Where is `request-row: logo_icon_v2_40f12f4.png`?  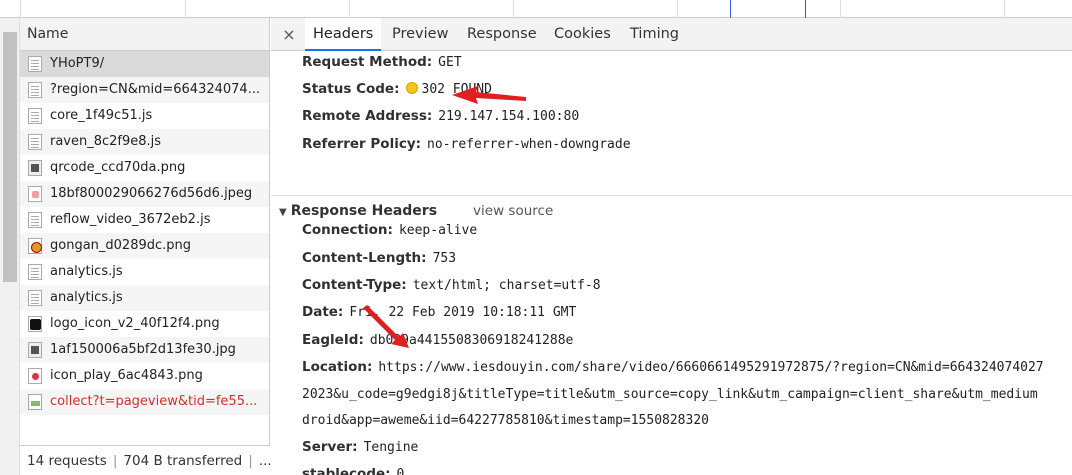
request-row: logo_icon_v2_40f12f4.png is located at coordinates (144, 324).